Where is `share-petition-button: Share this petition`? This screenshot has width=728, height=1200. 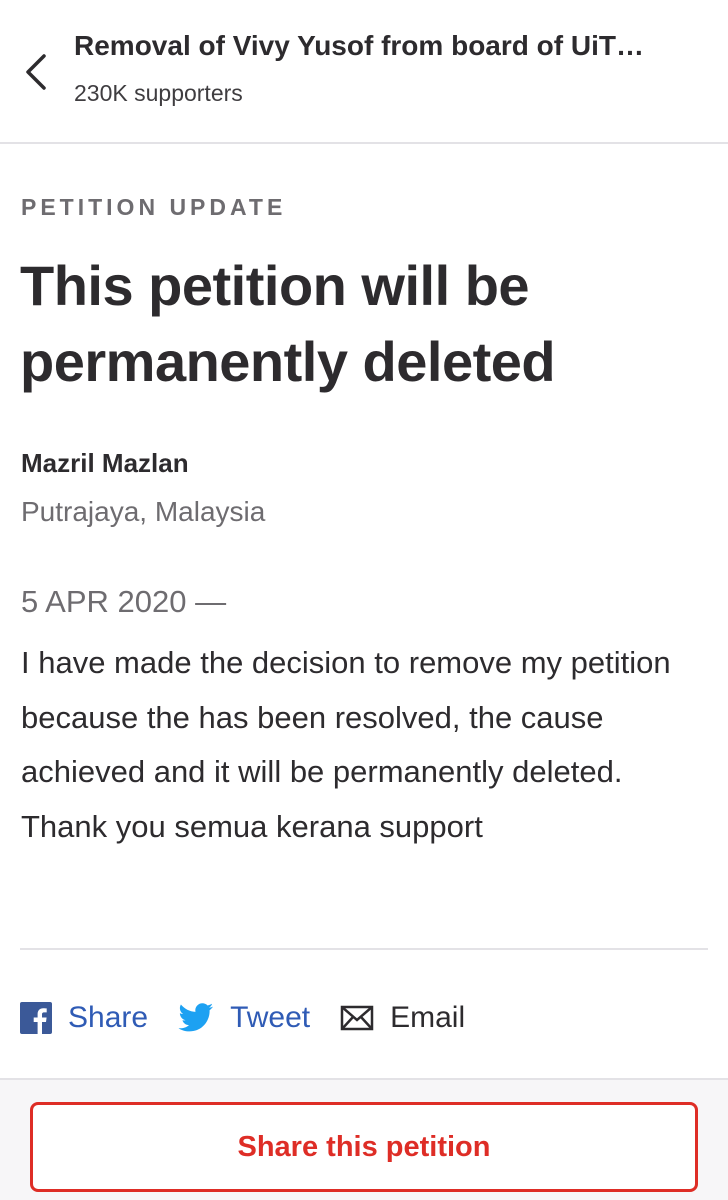 share-petition-button: Share this petition is located at coordinates (364, 1147).